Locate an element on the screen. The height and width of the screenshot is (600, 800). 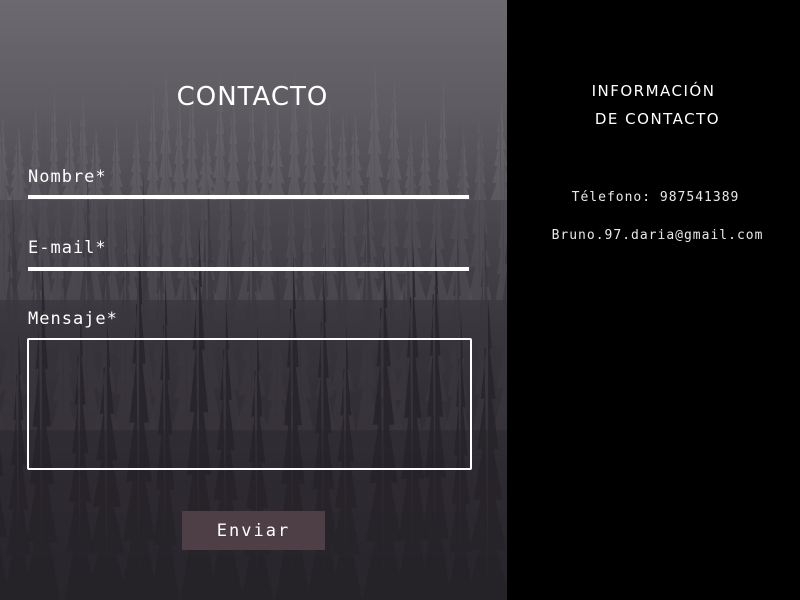
info-title-line1: INFORMACIÓN is located at coordinates (653, 91).